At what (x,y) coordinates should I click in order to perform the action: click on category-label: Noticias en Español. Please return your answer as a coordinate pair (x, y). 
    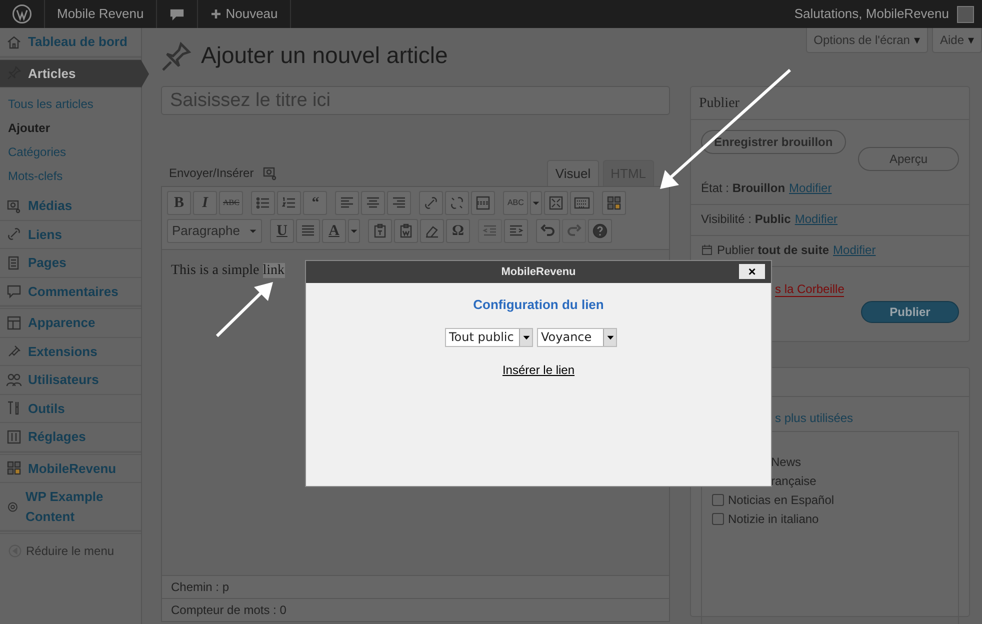
    Looking at the image, I should click on (781, 500).